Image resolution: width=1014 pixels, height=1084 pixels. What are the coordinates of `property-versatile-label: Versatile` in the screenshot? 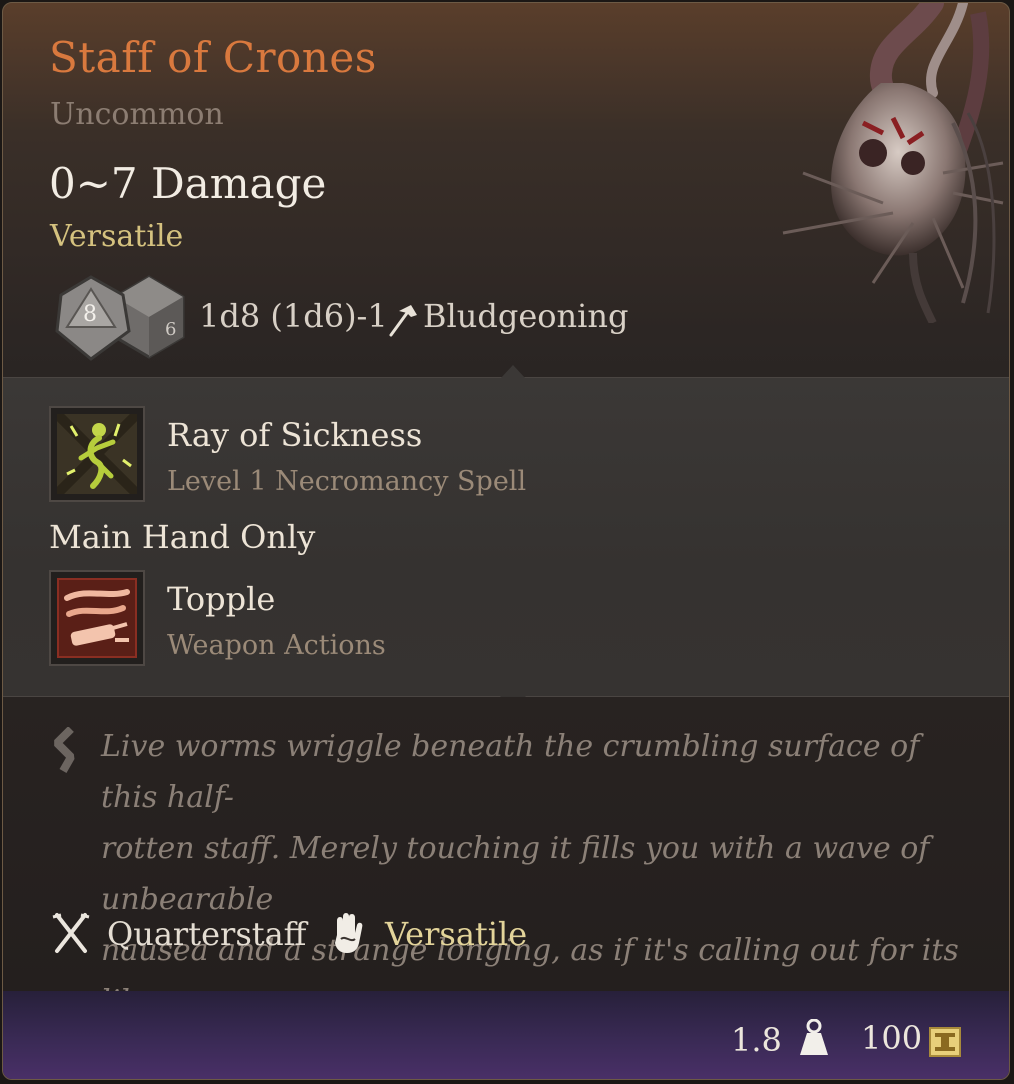 It's located at (456, 934).